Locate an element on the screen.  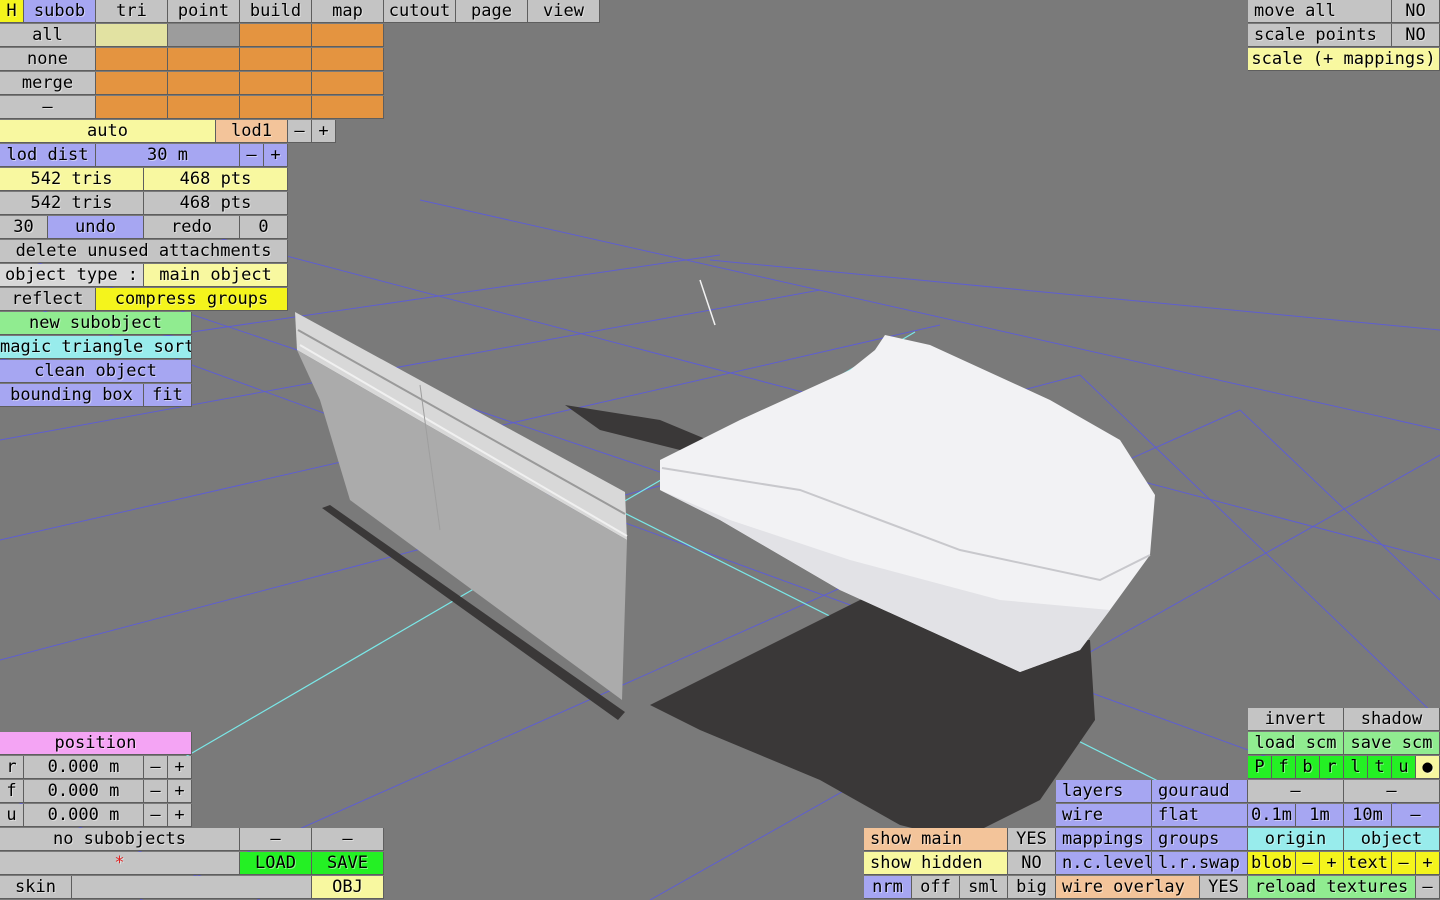
load-scm-button: load scm is located at coordinates (1296, 743).